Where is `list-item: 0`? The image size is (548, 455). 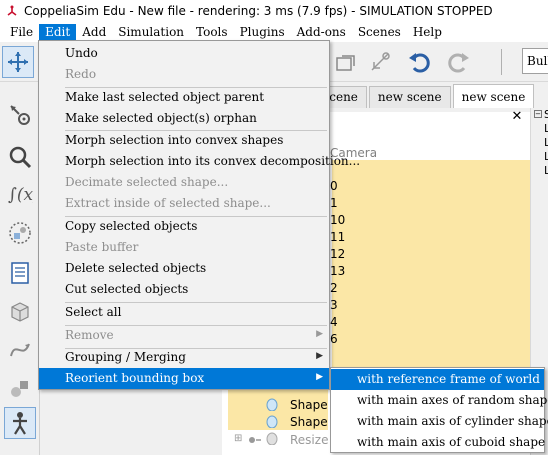
list-item: 0 is located at coordinates (337, 187).